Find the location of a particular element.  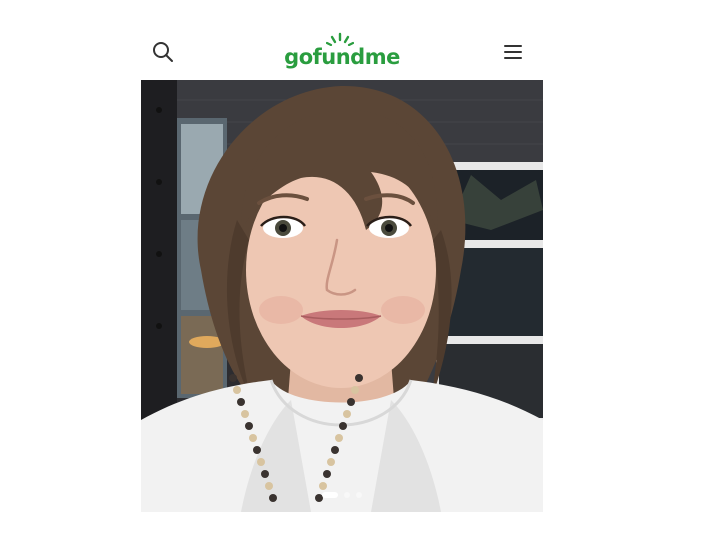

gofundme-logo: gofundme is located at coordinates (342, 54).